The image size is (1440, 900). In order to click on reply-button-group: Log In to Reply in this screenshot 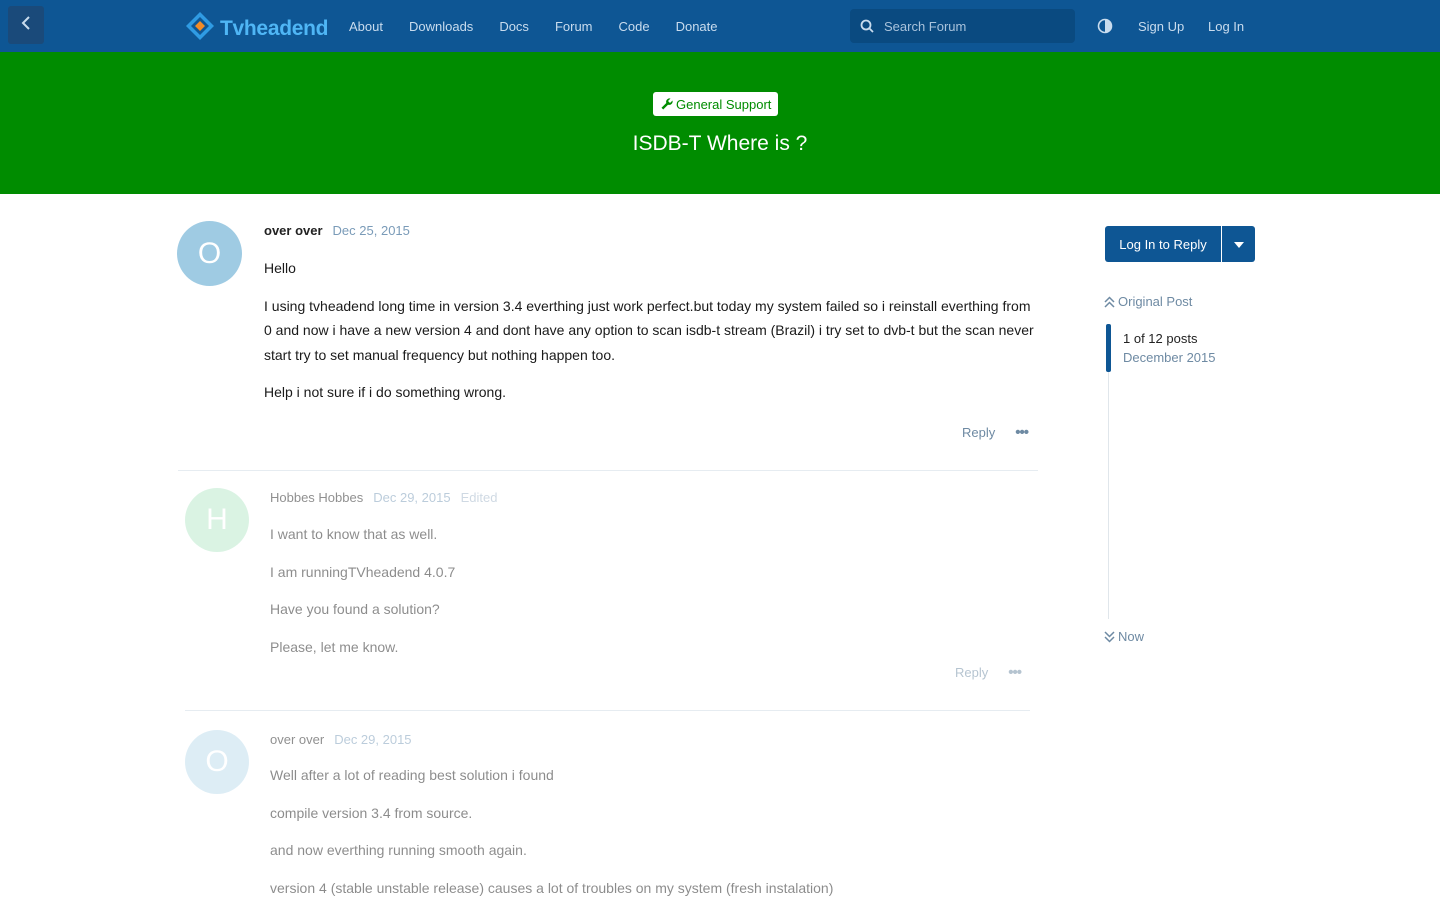, I will do `click(1180, 244)`.